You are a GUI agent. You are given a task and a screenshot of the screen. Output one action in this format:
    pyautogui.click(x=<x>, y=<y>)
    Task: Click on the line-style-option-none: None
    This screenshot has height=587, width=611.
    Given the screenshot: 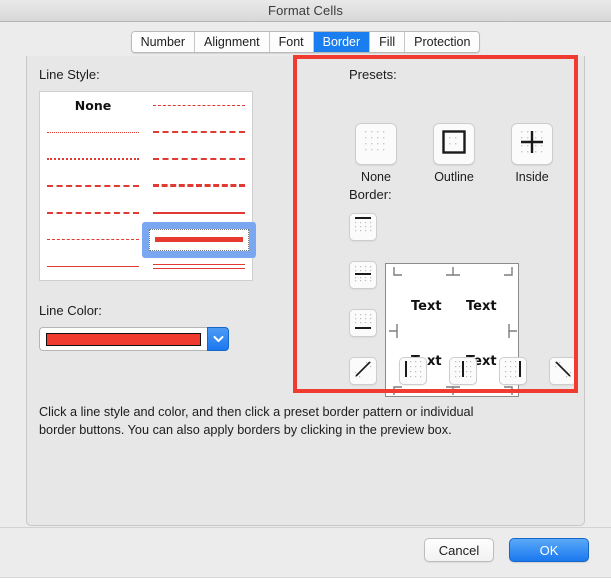 What is the action you would take?
    pyautogui.click(x=93, y=105)
    